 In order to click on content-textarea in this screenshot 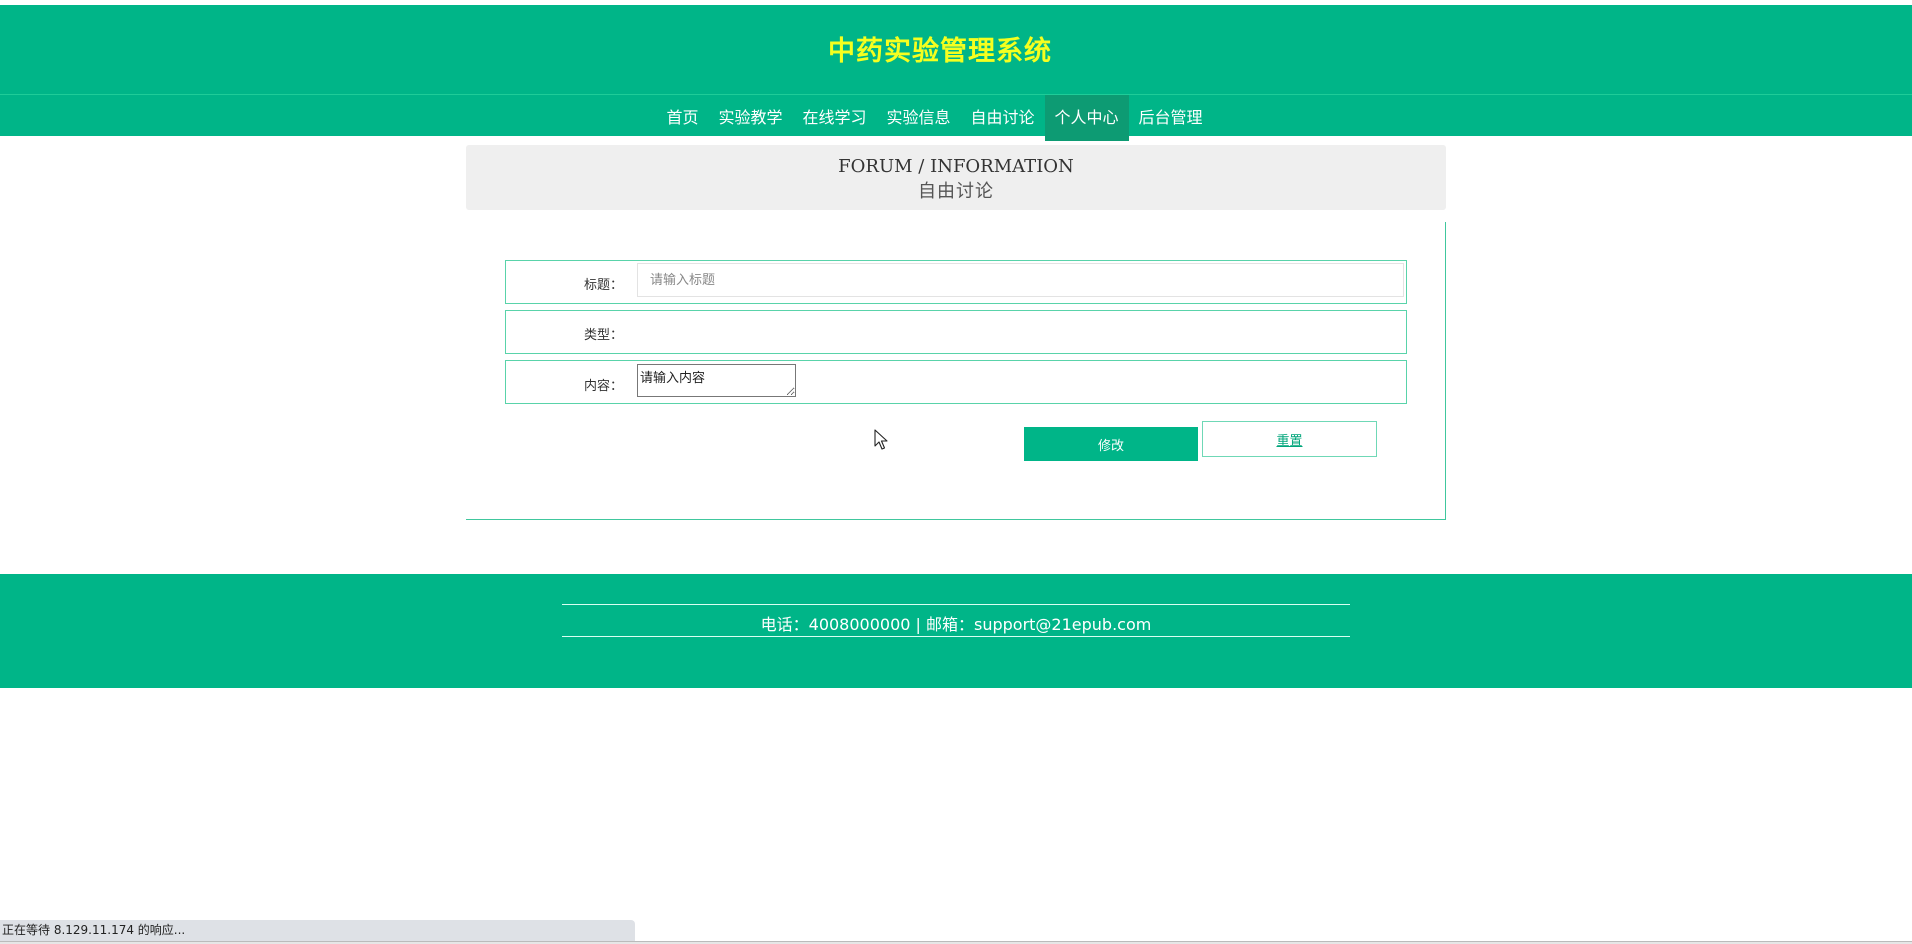, I will do `click(716, 380)`.